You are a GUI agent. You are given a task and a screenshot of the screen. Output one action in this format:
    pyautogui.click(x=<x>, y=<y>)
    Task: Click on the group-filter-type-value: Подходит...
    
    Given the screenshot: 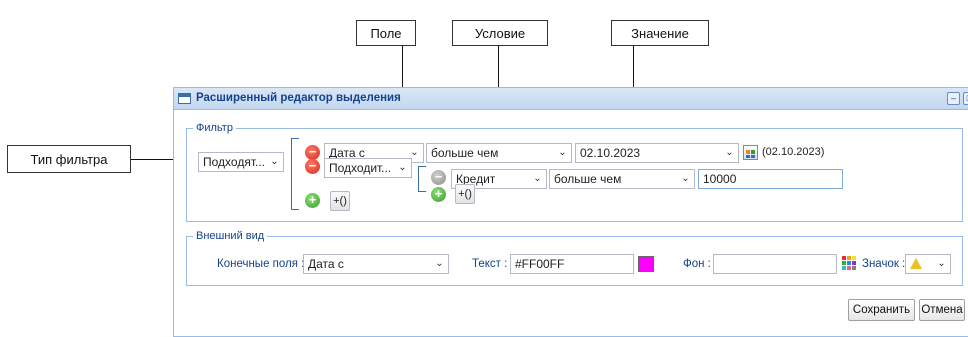 What is the action you would take?
    pyautogui.click(x=360, y=168)
    